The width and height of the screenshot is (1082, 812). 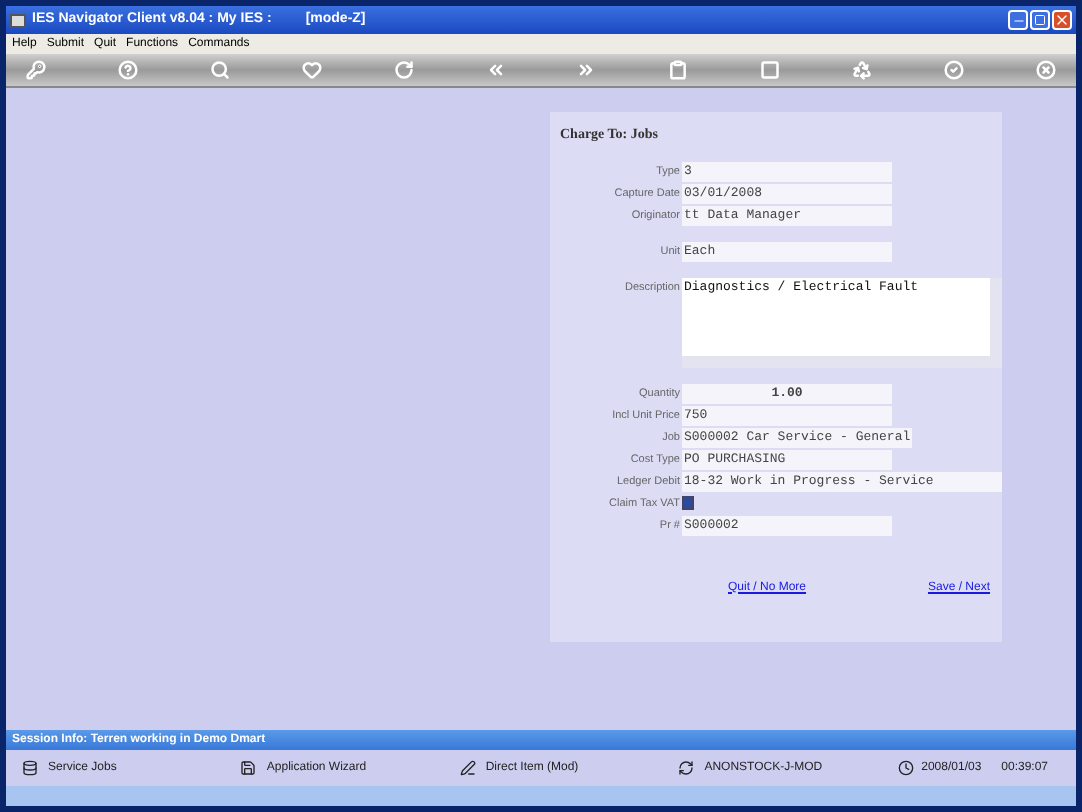 I want to click on double-chevron-right-icon, so click(x=586, y=70).